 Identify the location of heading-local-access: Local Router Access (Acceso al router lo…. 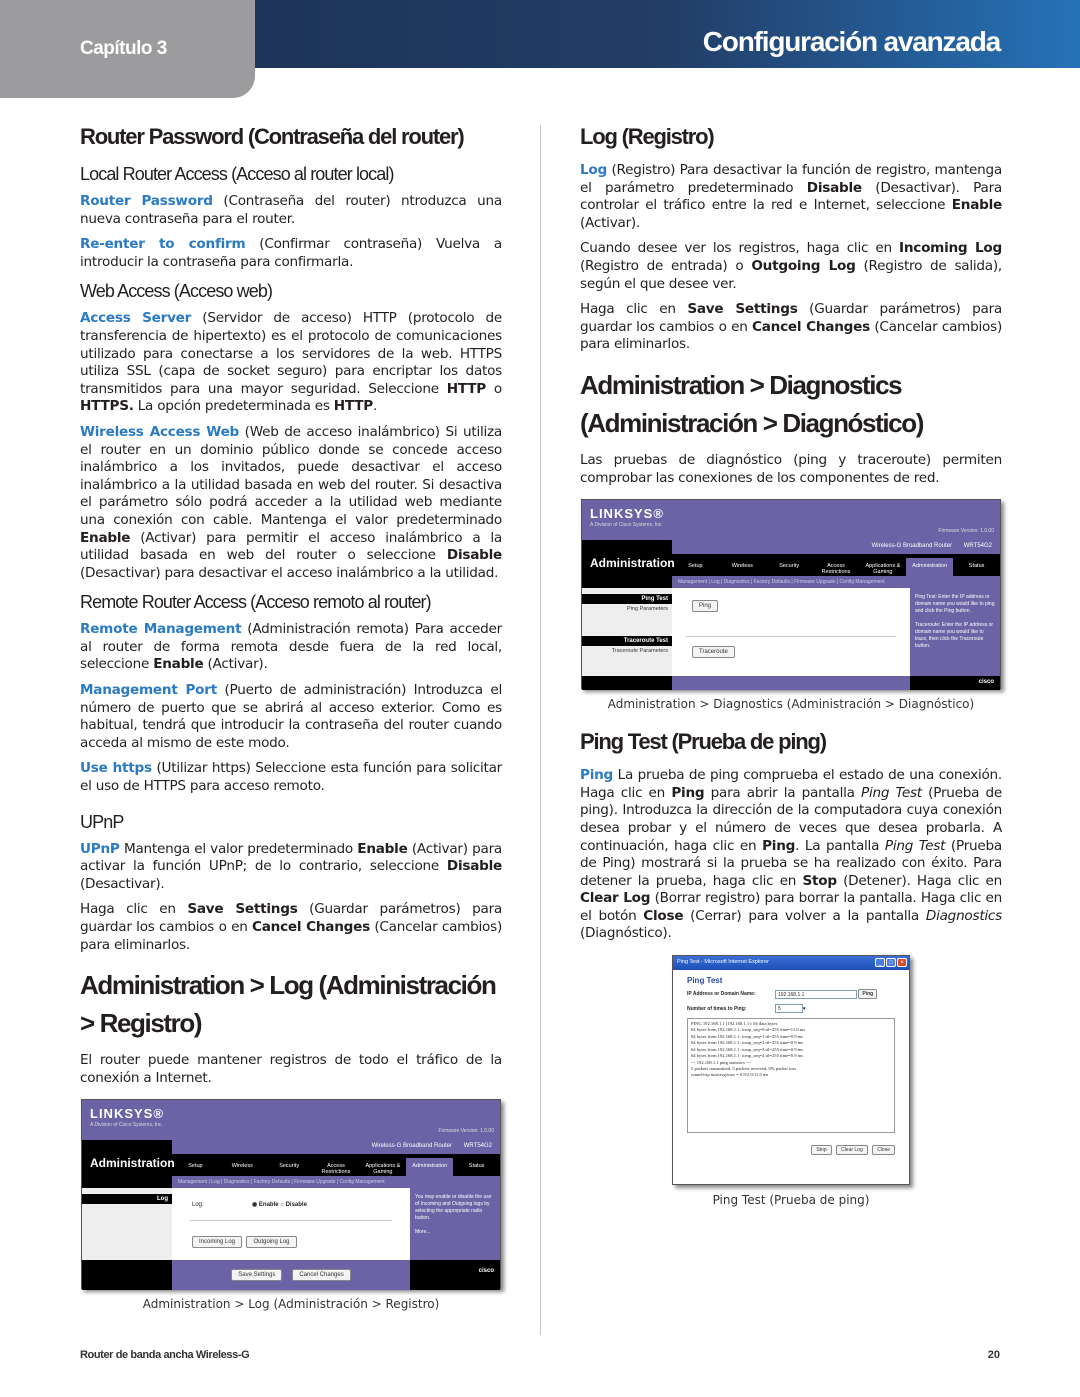
(237, 174).